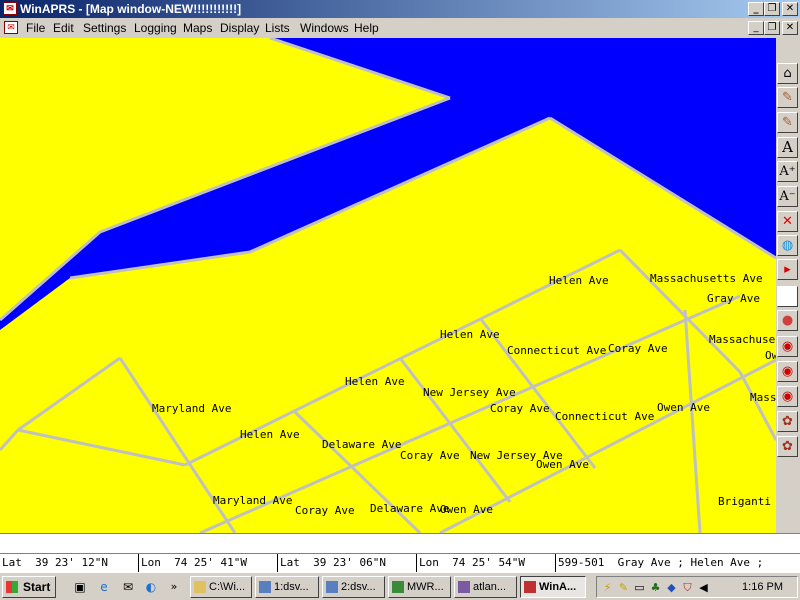  Describe the element at coordinates (400, 543) in the screenshot. I see `message-bar` at that location.